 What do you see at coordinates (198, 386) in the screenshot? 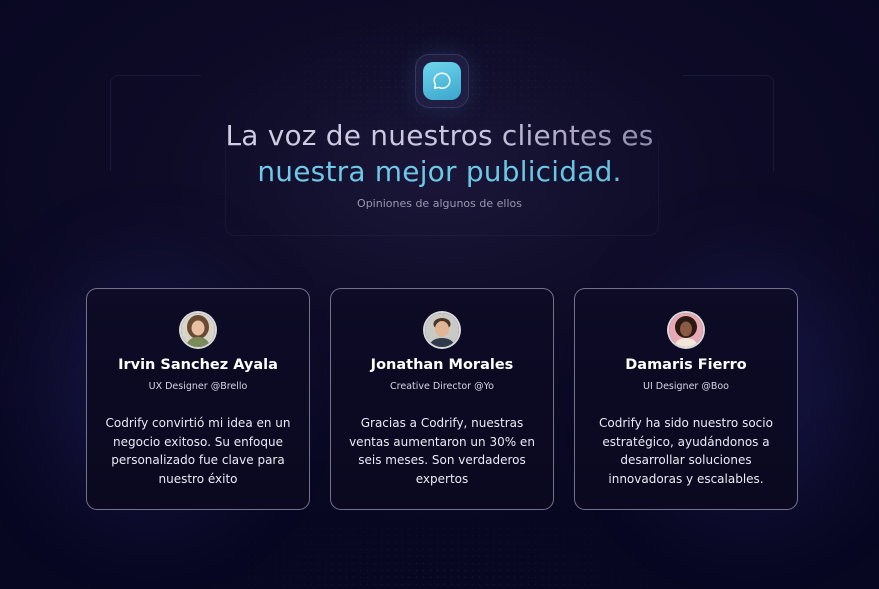
I see `testimonial-role: UX Designer @Brello` at bounding box center [198, 386].